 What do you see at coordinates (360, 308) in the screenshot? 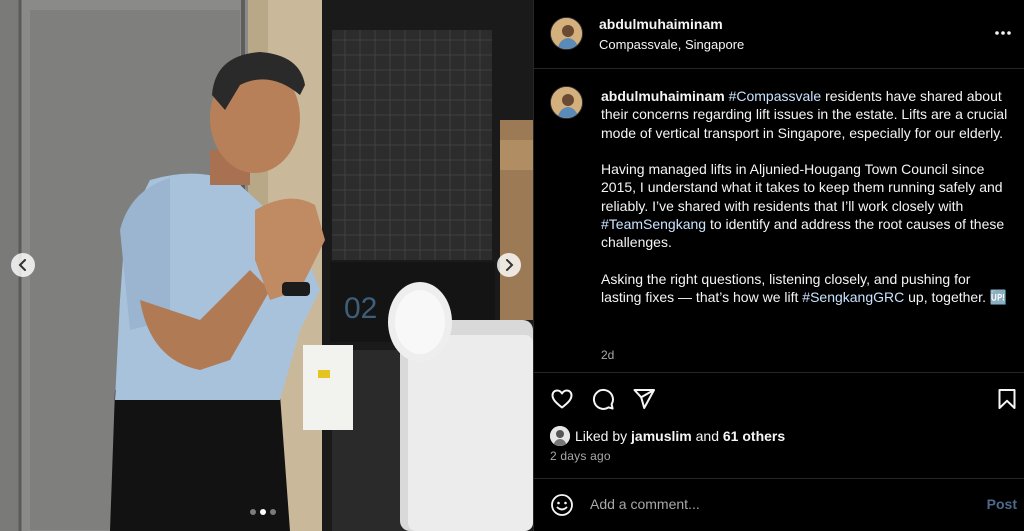
I see `svg-text: 02` at bounding box center [360, 308].